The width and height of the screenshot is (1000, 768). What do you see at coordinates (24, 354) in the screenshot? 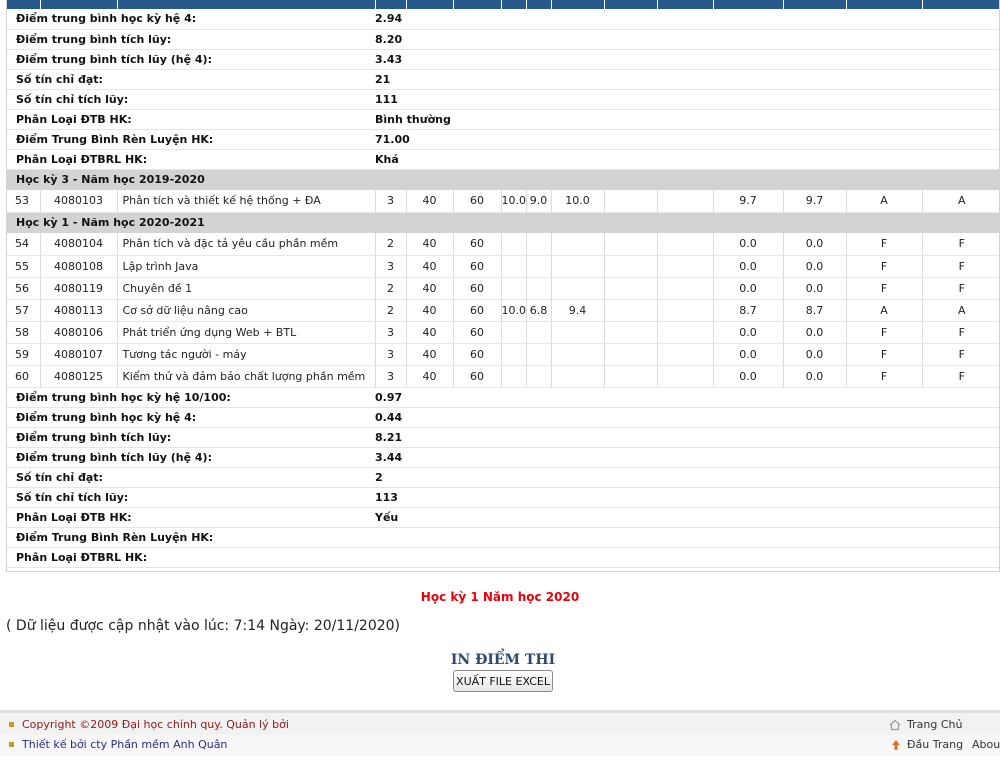
I see `cell-stt: 59` at bounding box center [24, 354].